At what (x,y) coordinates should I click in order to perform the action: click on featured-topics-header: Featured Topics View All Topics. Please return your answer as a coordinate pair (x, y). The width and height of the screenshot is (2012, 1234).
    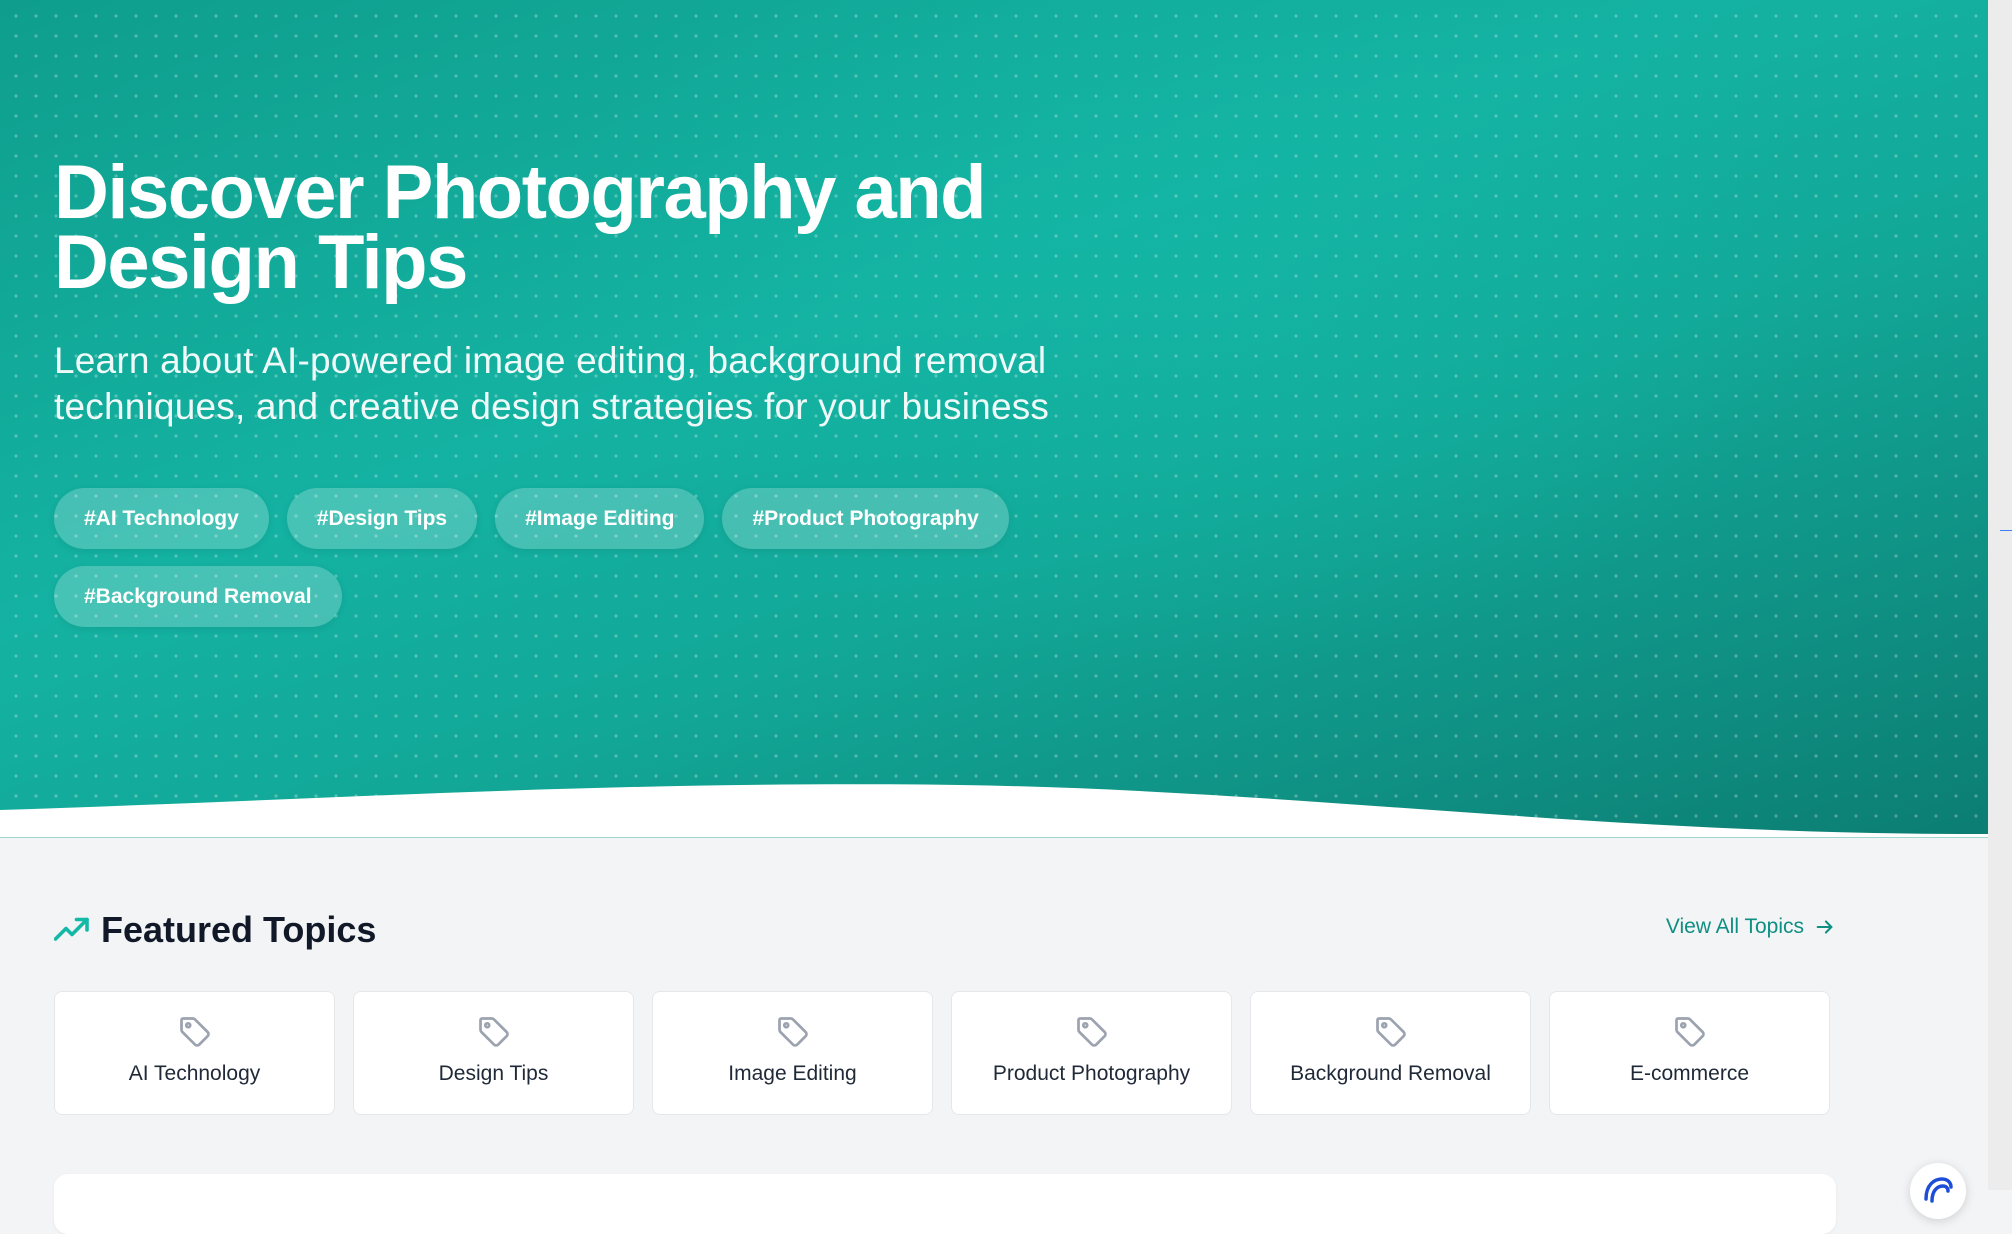
    Looking at the image, I should click on (945, 930).